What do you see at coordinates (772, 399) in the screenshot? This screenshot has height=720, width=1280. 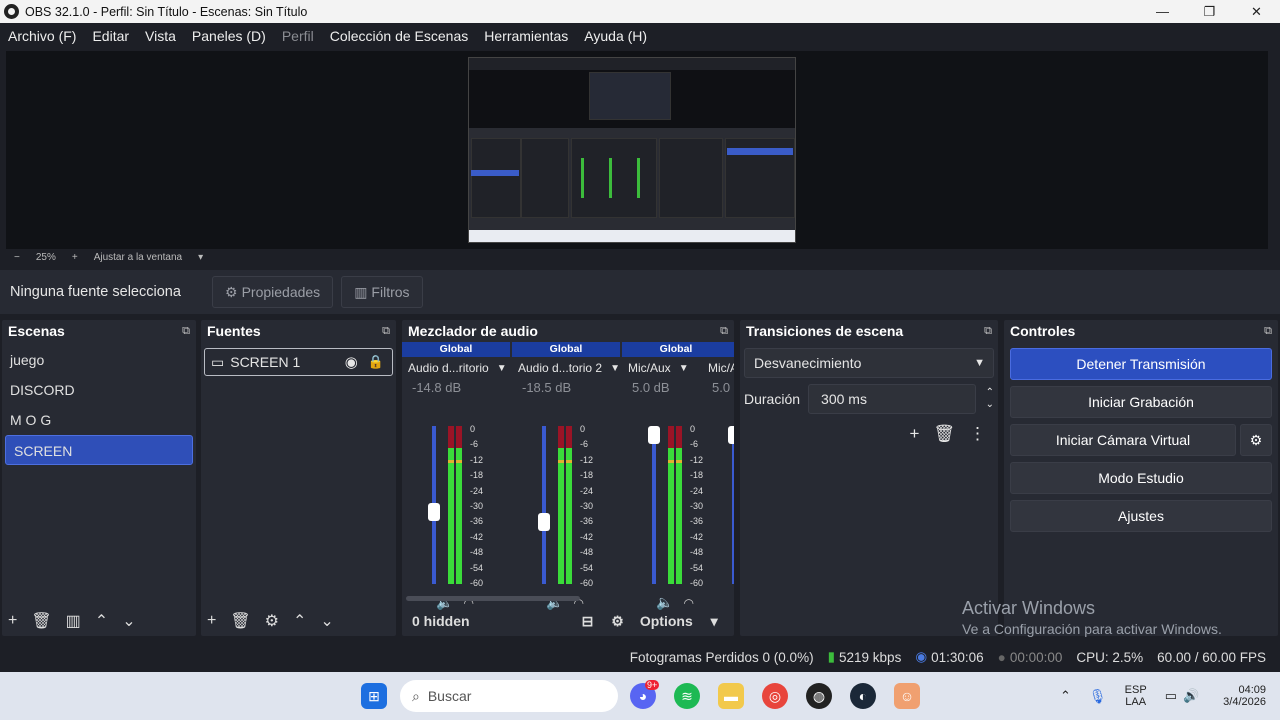 I see `duration-label: Duración` at bounding box center [772, 399].